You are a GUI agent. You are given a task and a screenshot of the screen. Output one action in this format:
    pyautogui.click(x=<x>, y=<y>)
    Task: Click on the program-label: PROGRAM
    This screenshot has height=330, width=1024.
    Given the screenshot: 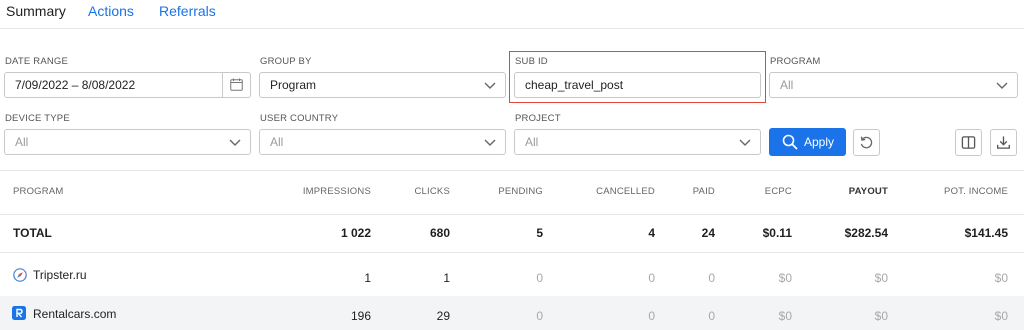 What is the action you would take?
    pyautogui.click(x=795, y=61)
    